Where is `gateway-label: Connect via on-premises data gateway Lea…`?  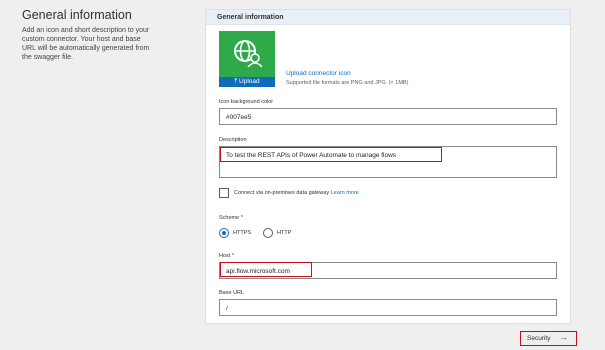
gateway-label: Connect via on-premises data gateway Lea… is located at coordinates (296, 193).